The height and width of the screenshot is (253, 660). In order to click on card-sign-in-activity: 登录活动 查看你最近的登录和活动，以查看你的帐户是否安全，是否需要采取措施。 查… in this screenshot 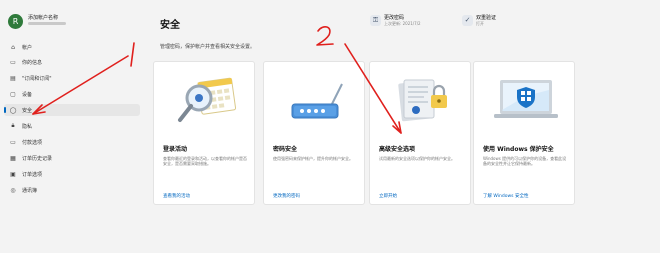, I will do `click(204, 133)`.